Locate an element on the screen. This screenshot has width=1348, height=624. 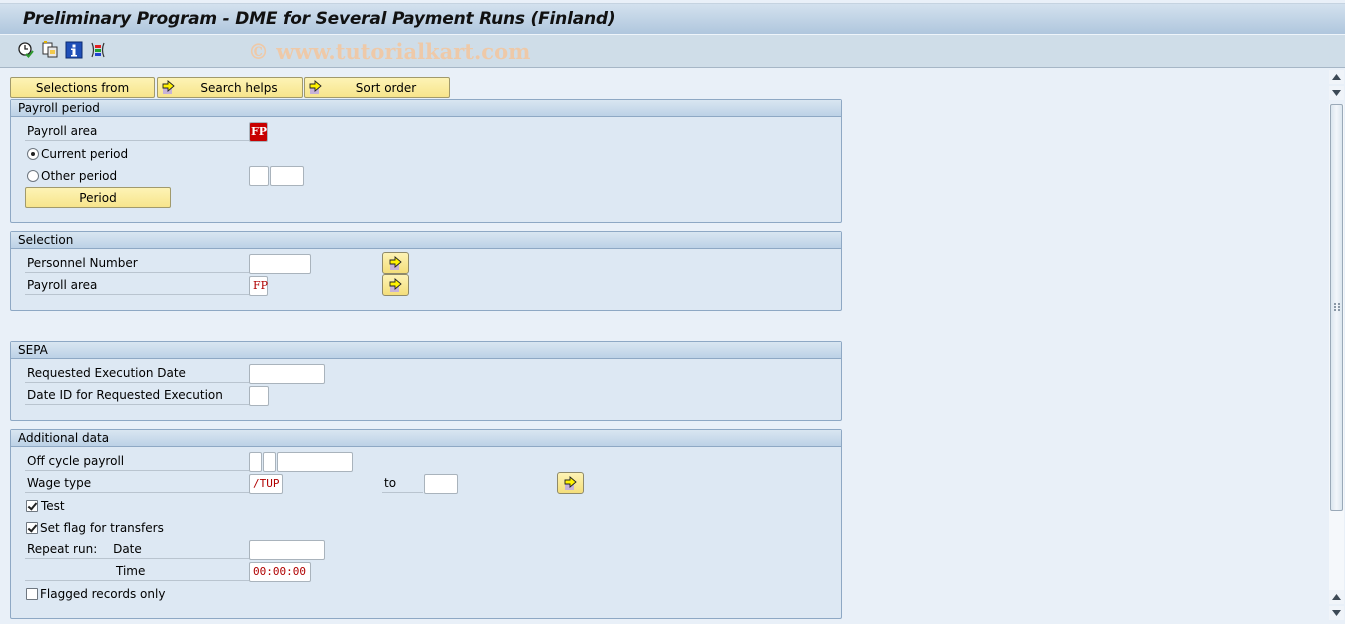
off-cycle-date-input is located at coordinates (315, 462).